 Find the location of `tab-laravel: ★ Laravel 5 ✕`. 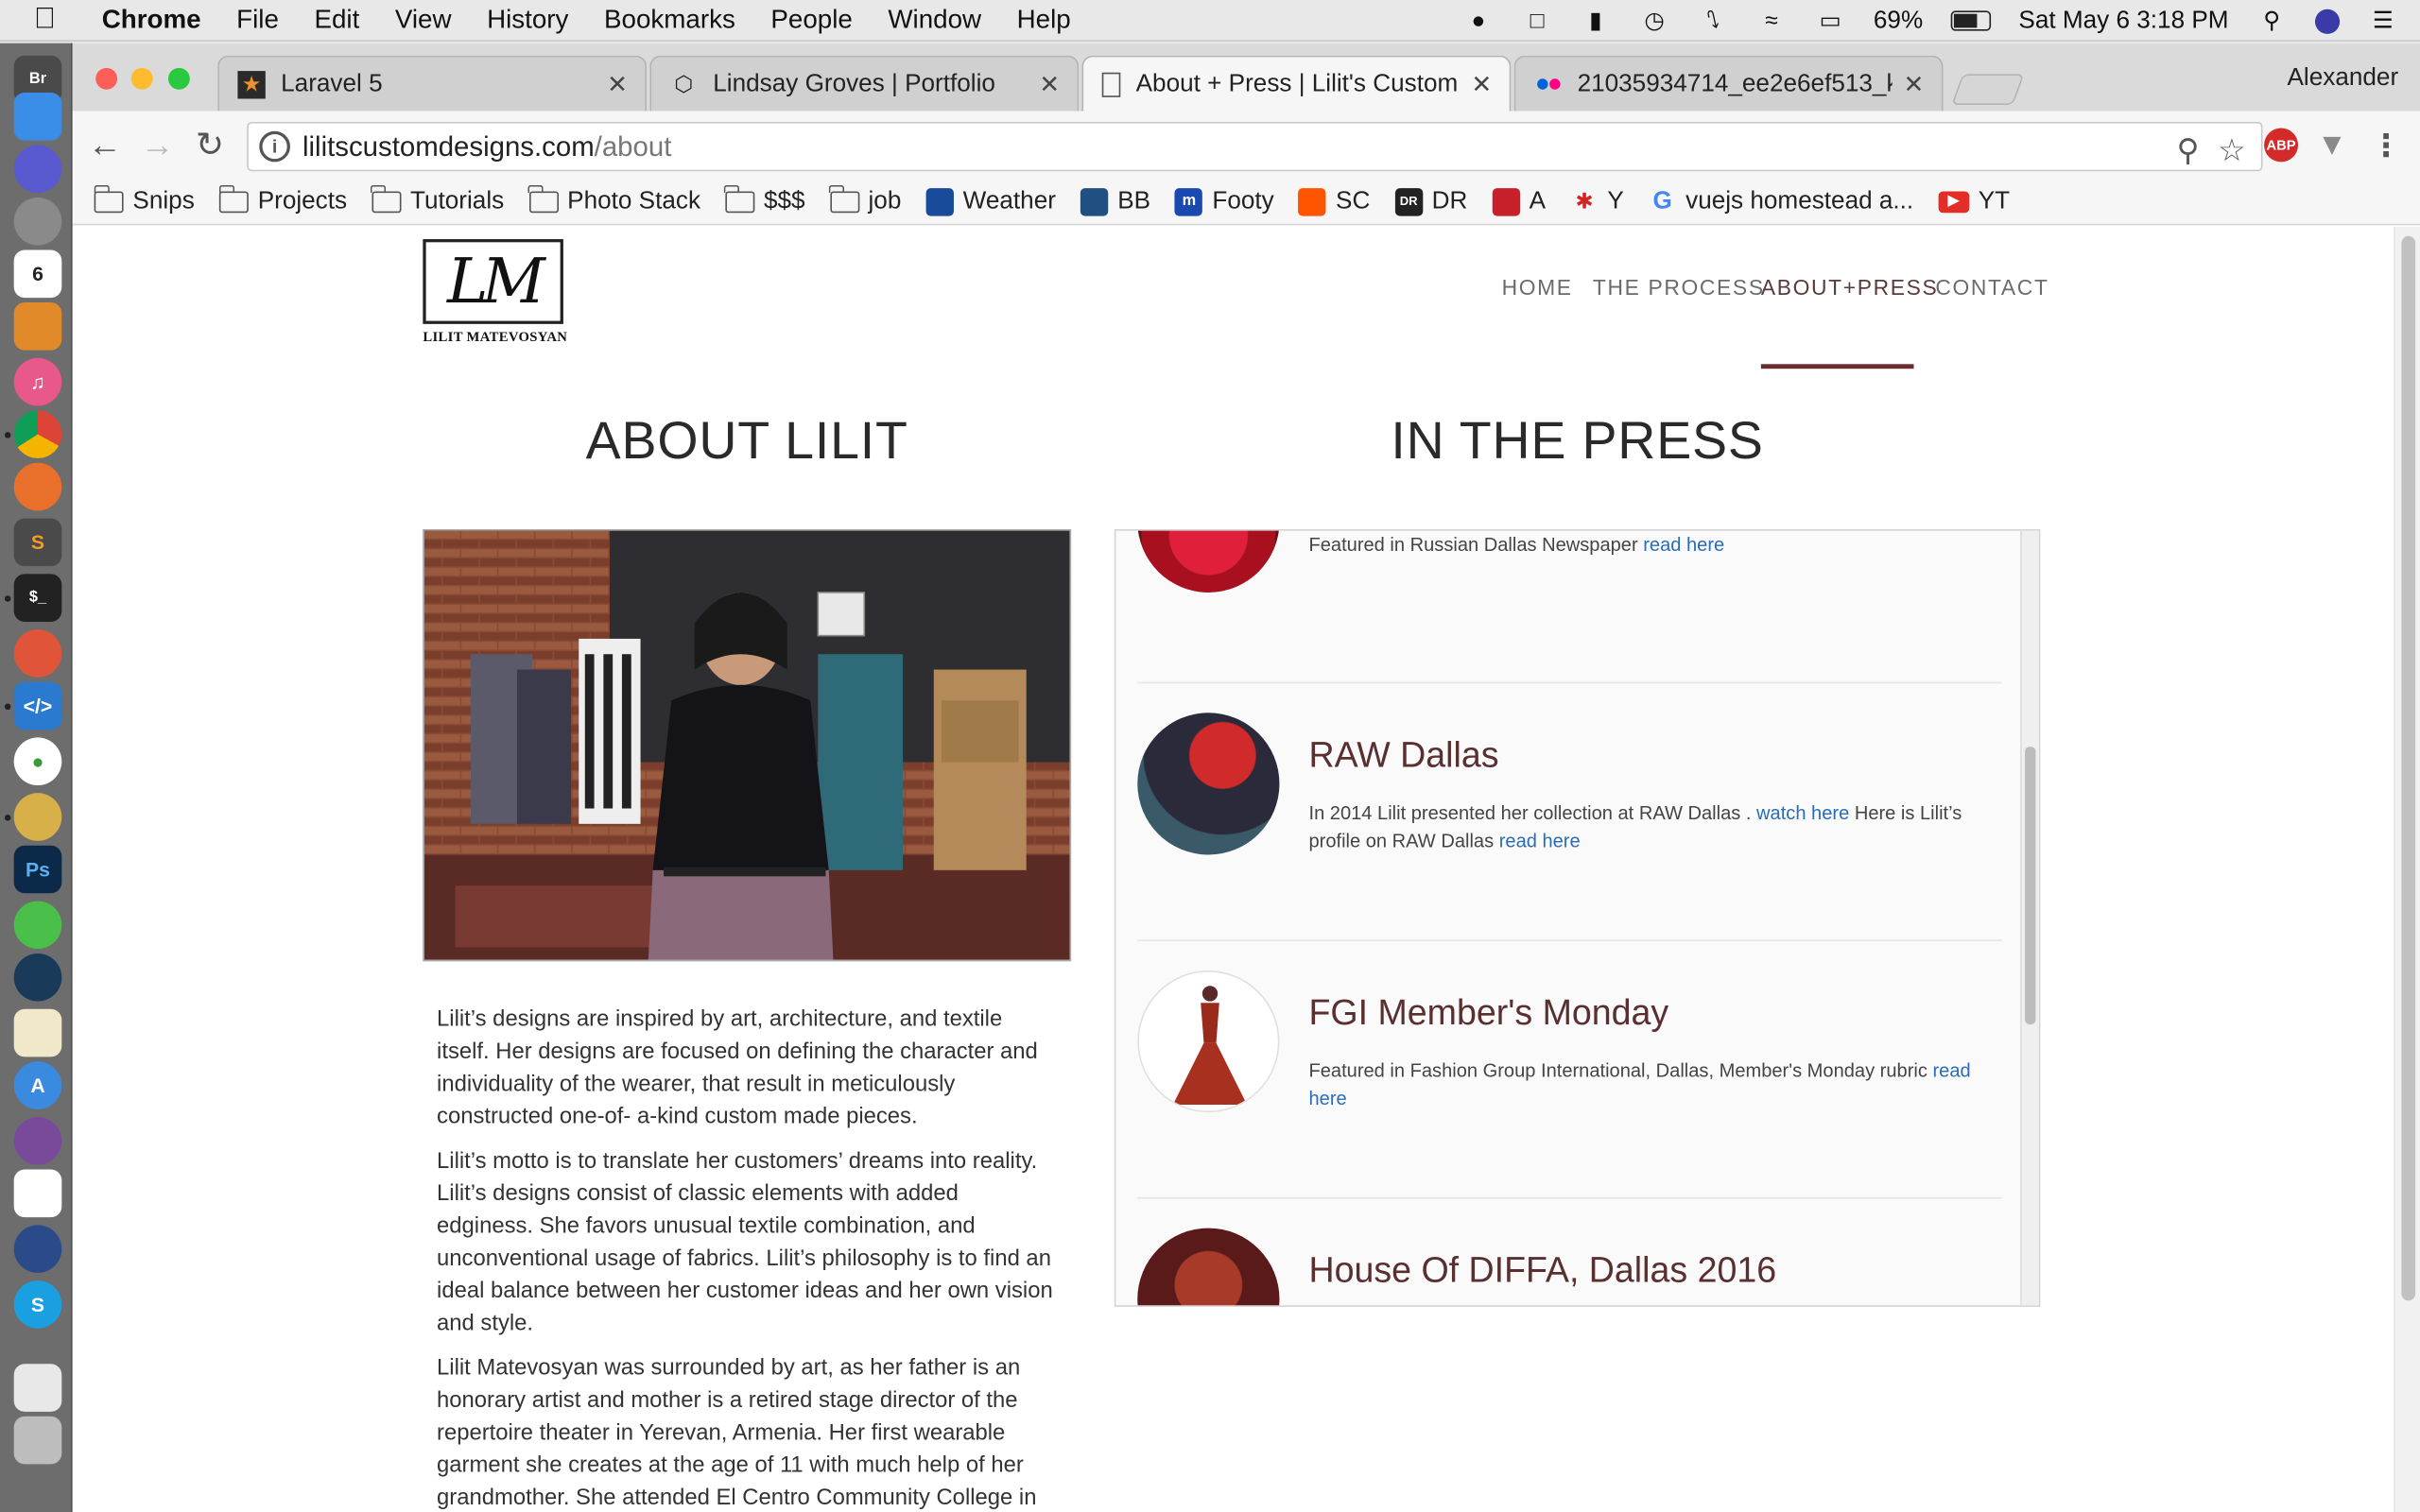

tab-laravel: ★ Laravel 5 ✕ is located at coordinates (432, 83).